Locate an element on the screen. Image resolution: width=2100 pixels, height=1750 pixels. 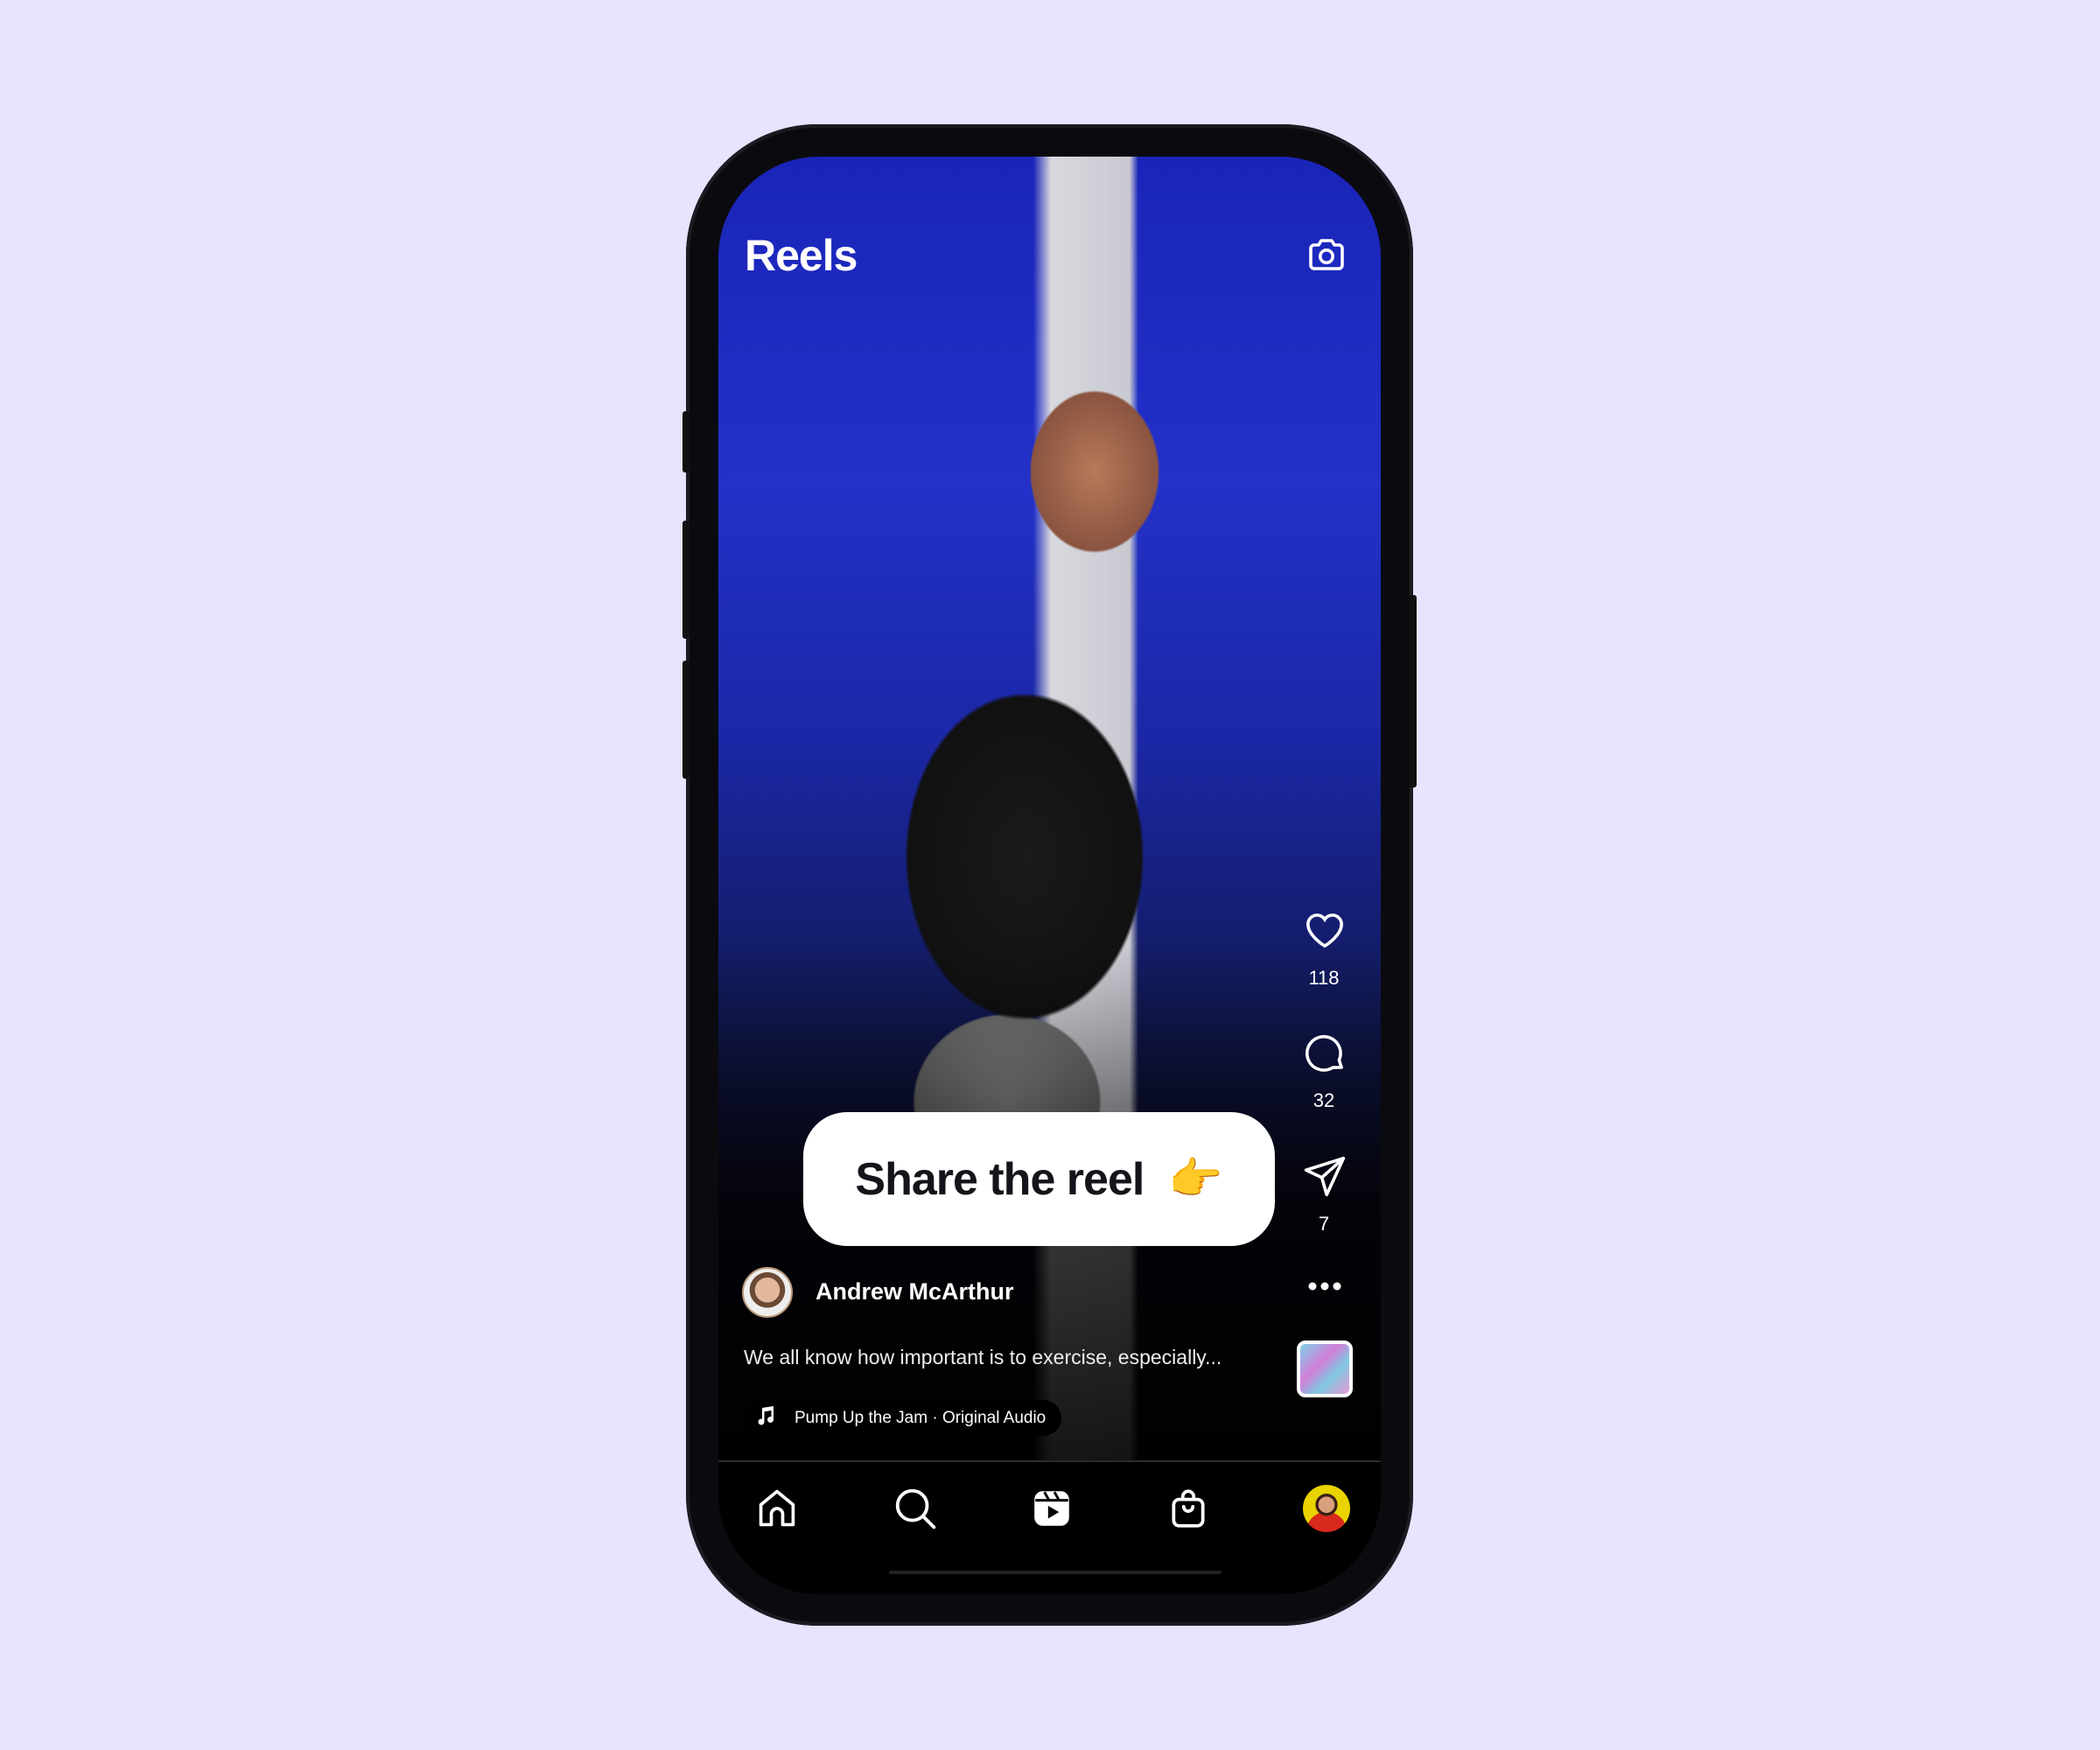
nav-search is located at coordinates (915, 1508).